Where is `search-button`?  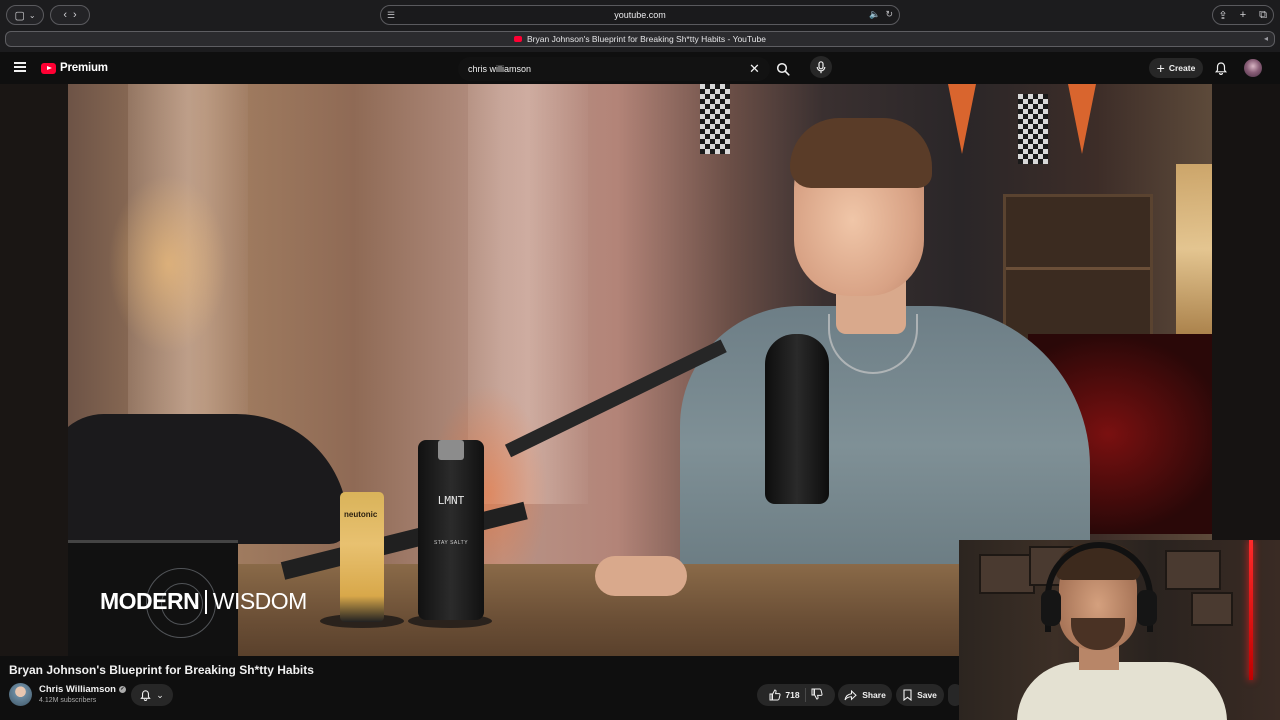
search-button is located at coordinates (783, 69).